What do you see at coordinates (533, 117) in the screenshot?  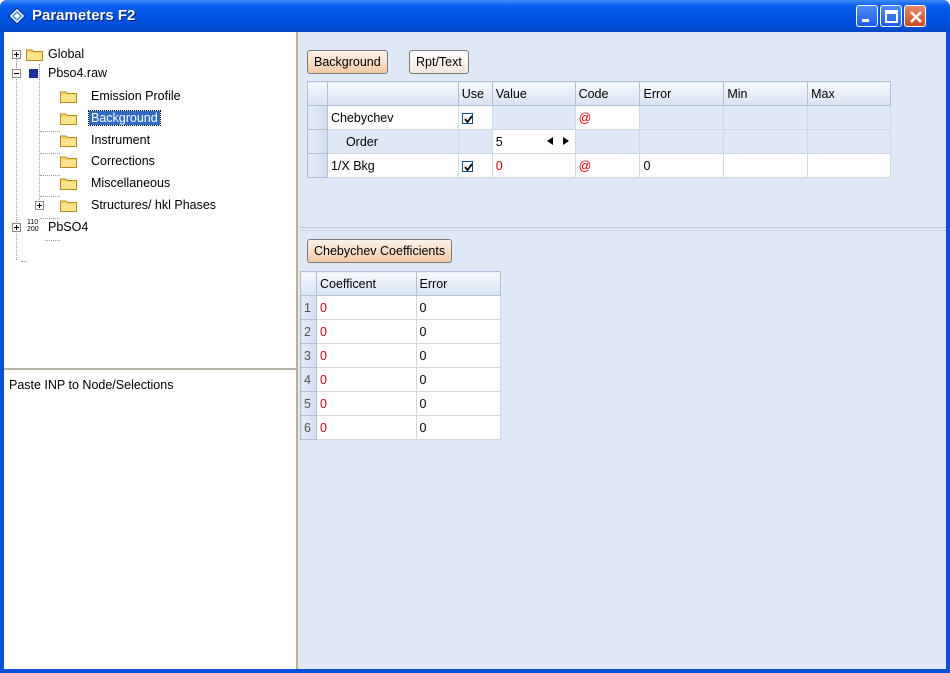 I see `value-cell` at bounding box center [533, 117].